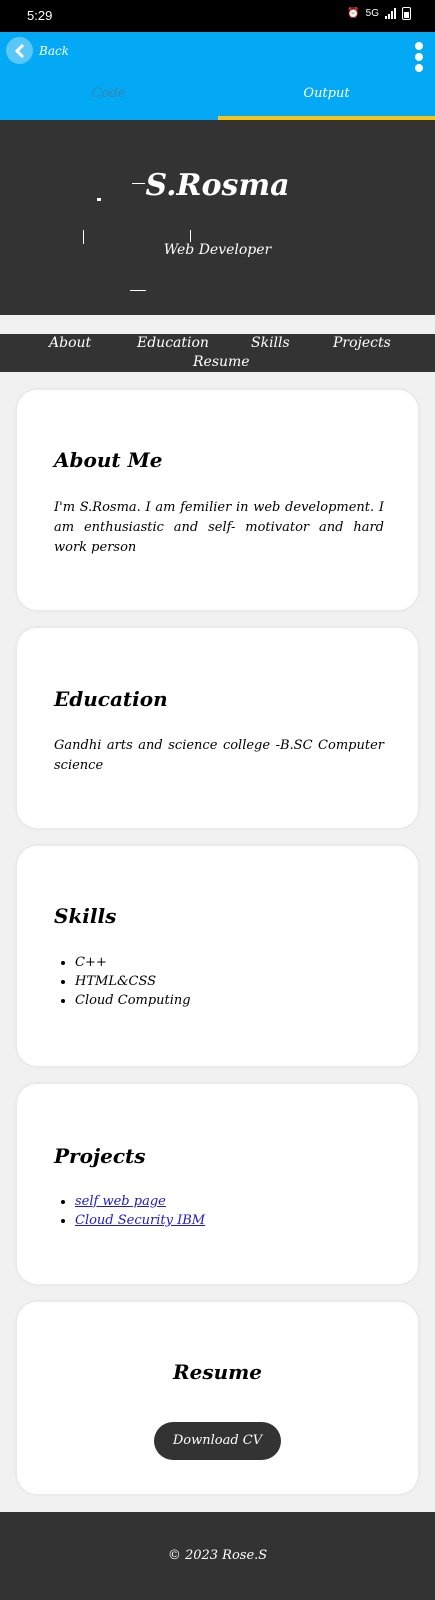 The width and height of the screenshot is (435, 1600). I want to click on hero-name: S.Rosma, so click(217, 185).